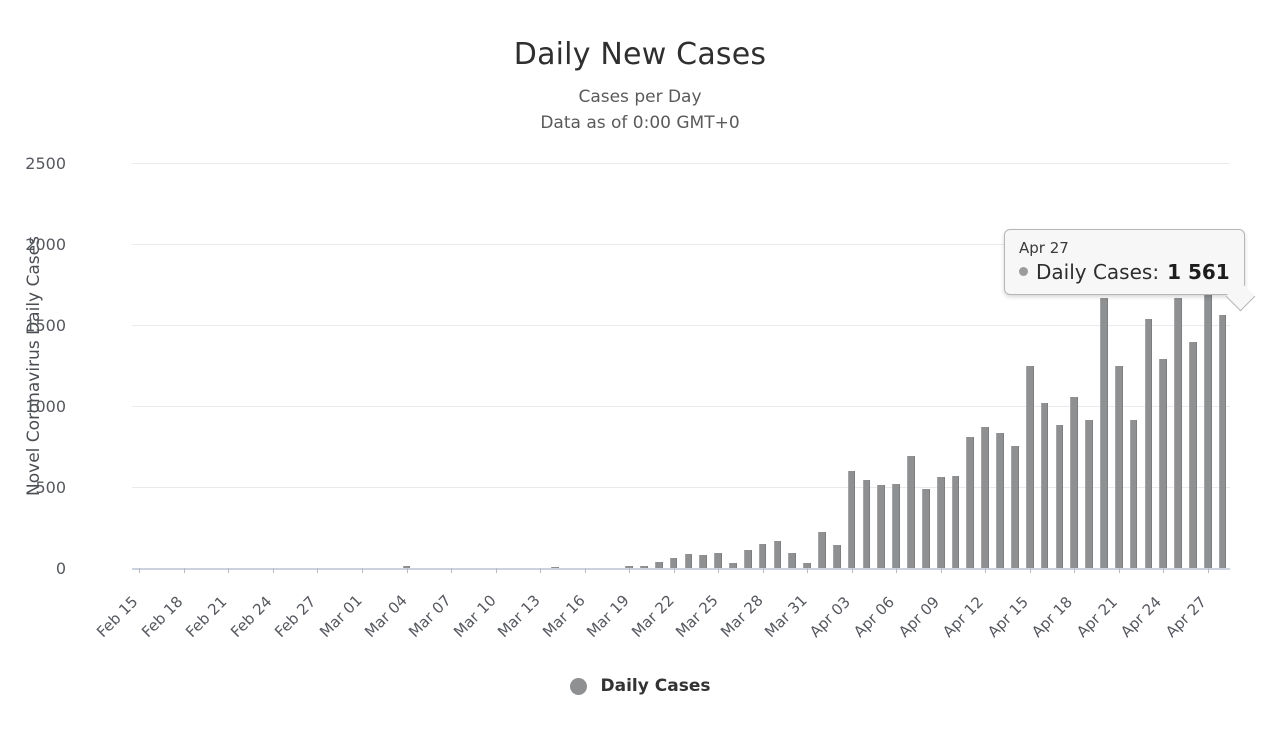 Image resolution: width=1280 pixels, height=735 pixels. Describe the element at coordinates (341, 616) in the screenshot. I see `x-axis-tick-label: Mar 01` at that location.